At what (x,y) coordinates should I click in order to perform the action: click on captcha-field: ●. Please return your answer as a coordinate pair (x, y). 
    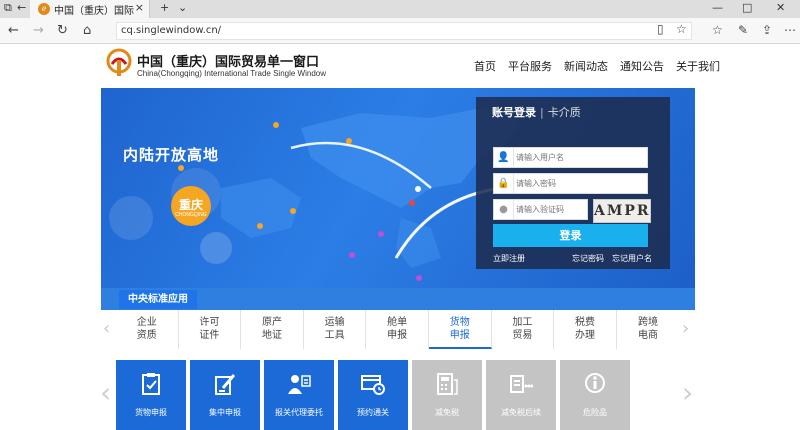
    Looking at the image, I should click on (540, 209).